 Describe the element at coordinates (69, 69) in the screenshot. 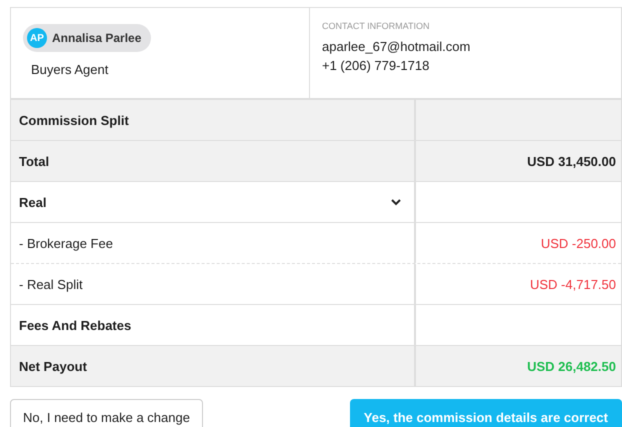

I see `agent-role: Buyers Agent` at that location.